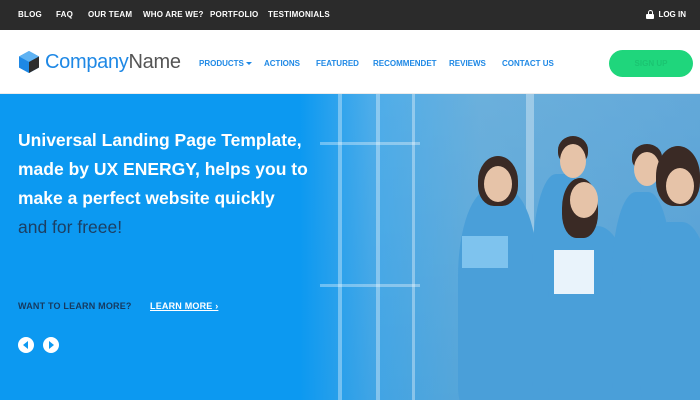 Image resolution: width=700 pixels, height=400 pixels. What do you see at coordinates (672, 14) in the screenshot?
I see `login-label: LOG IN` at bounding box center [672, 14].